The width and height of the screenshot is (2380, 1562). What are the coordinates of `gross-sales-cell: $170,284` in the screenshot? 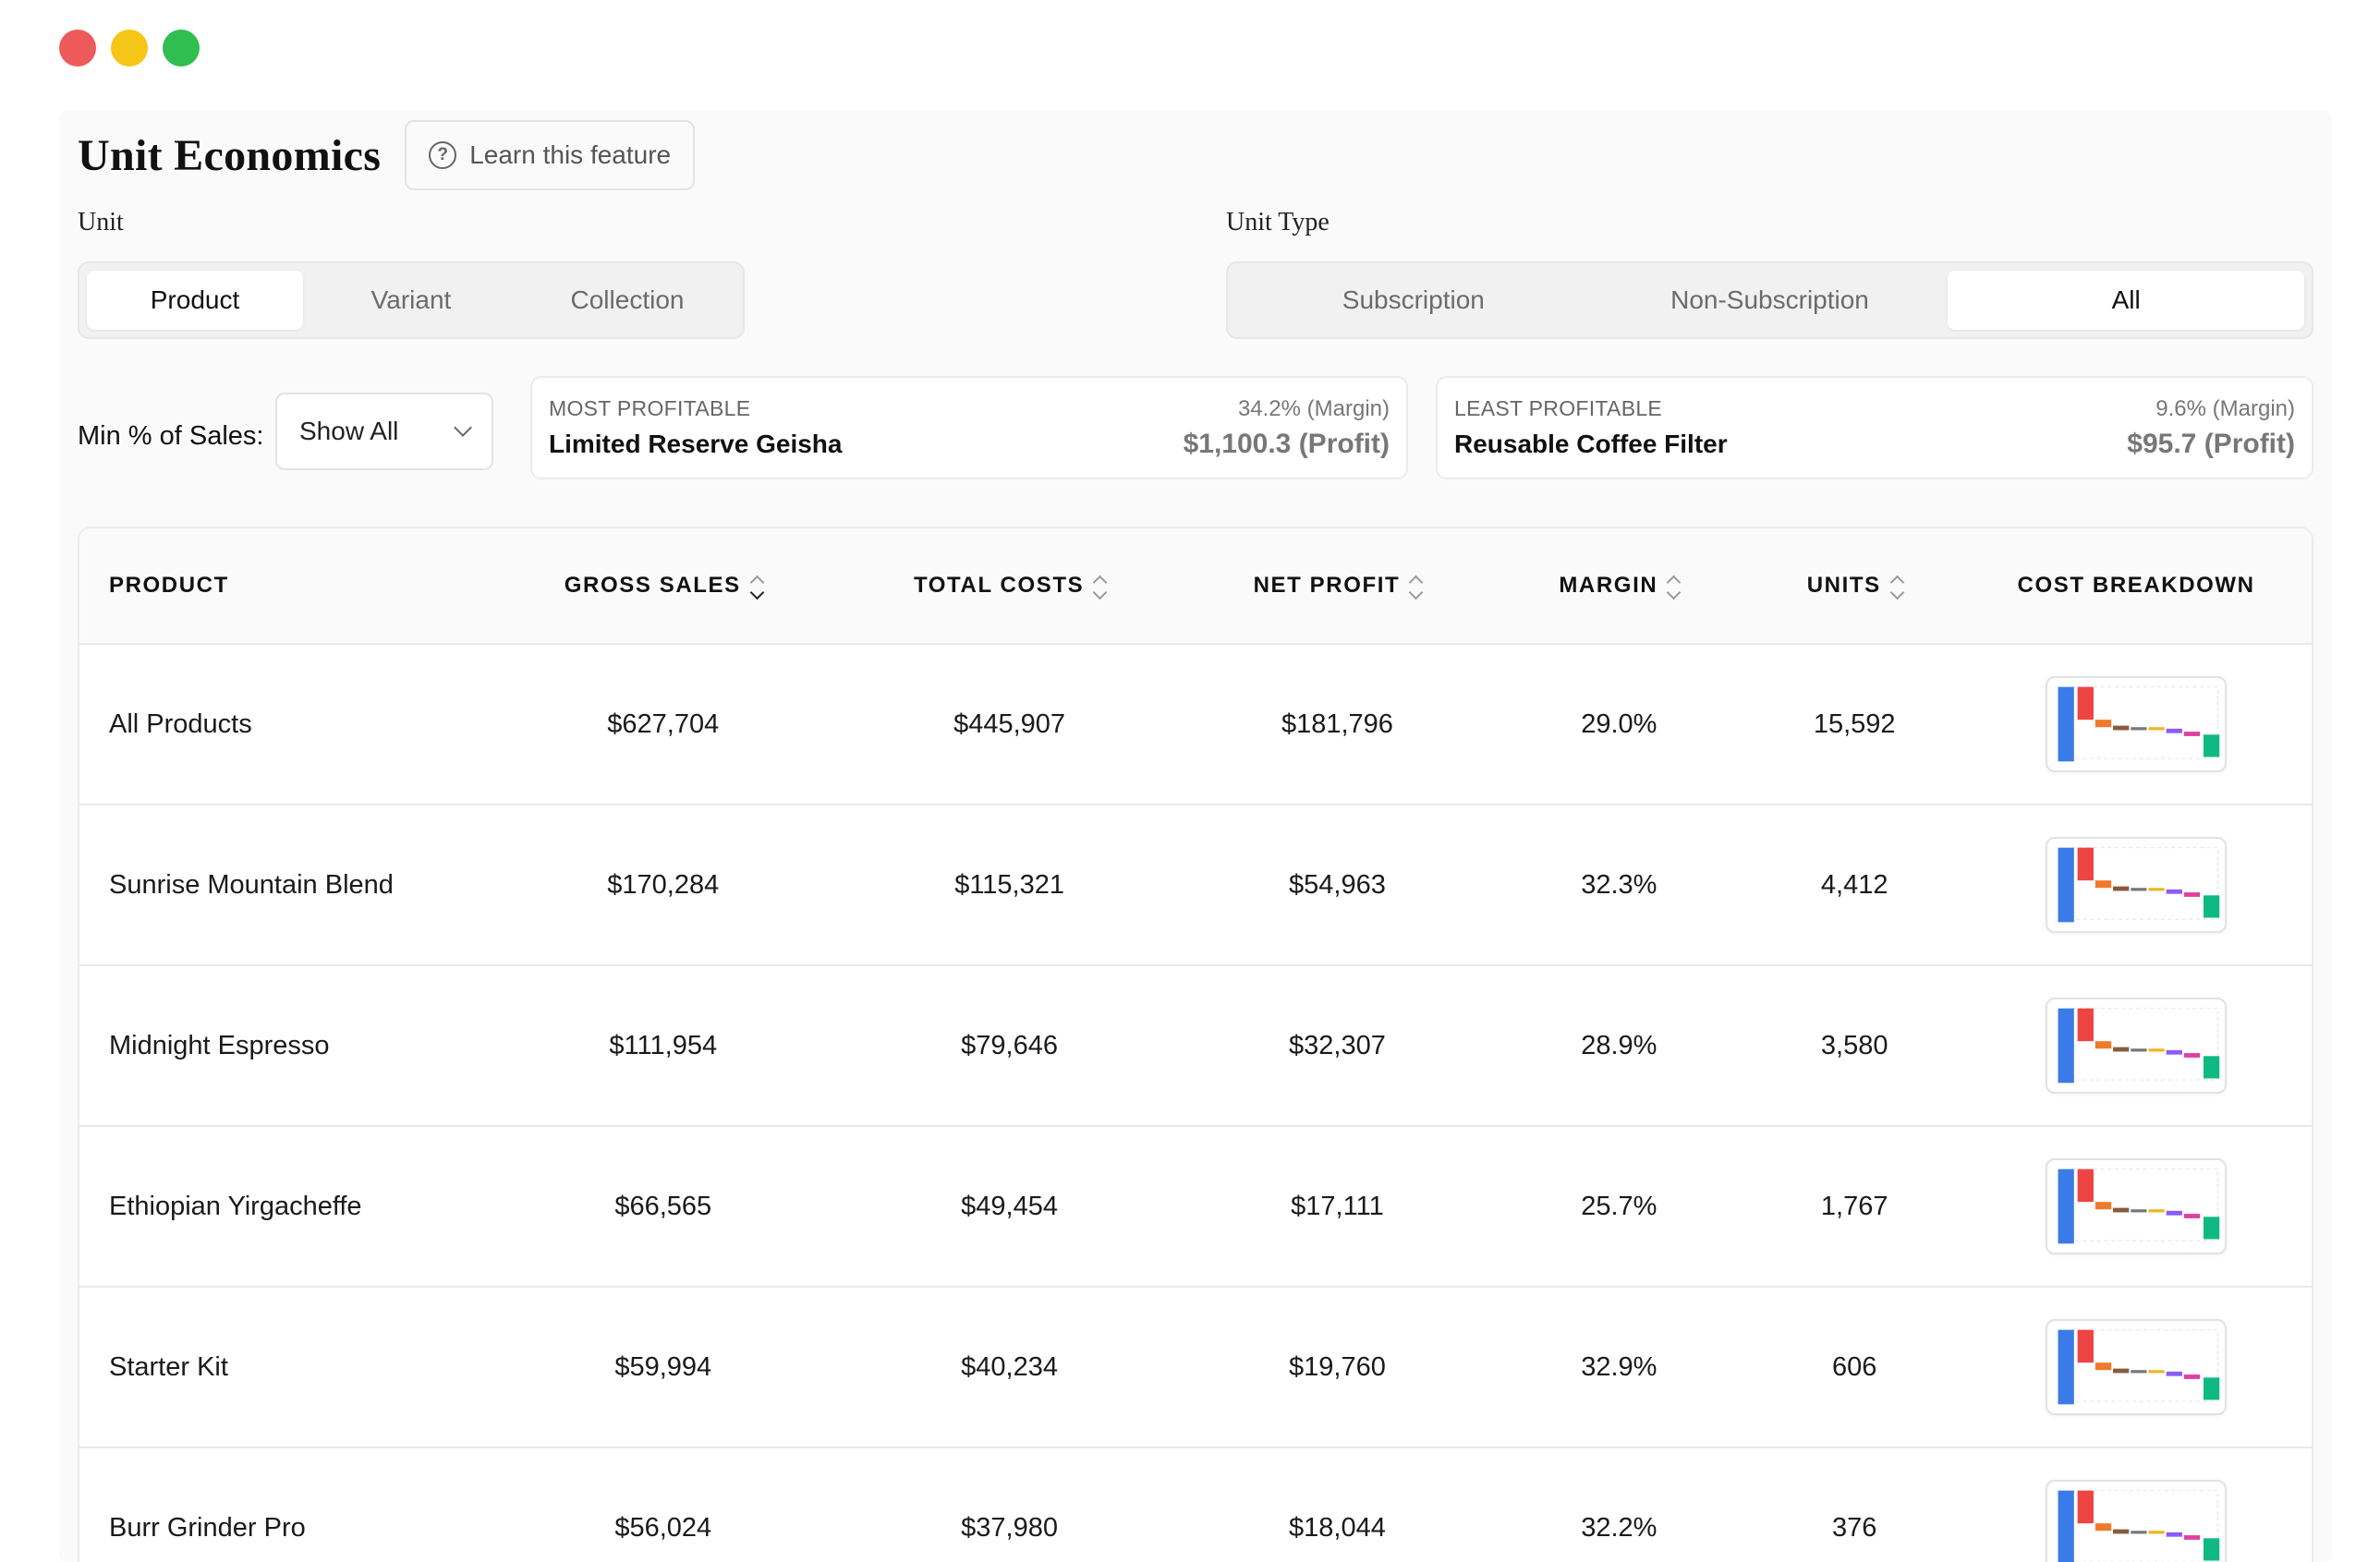 It's located at (663, 884).